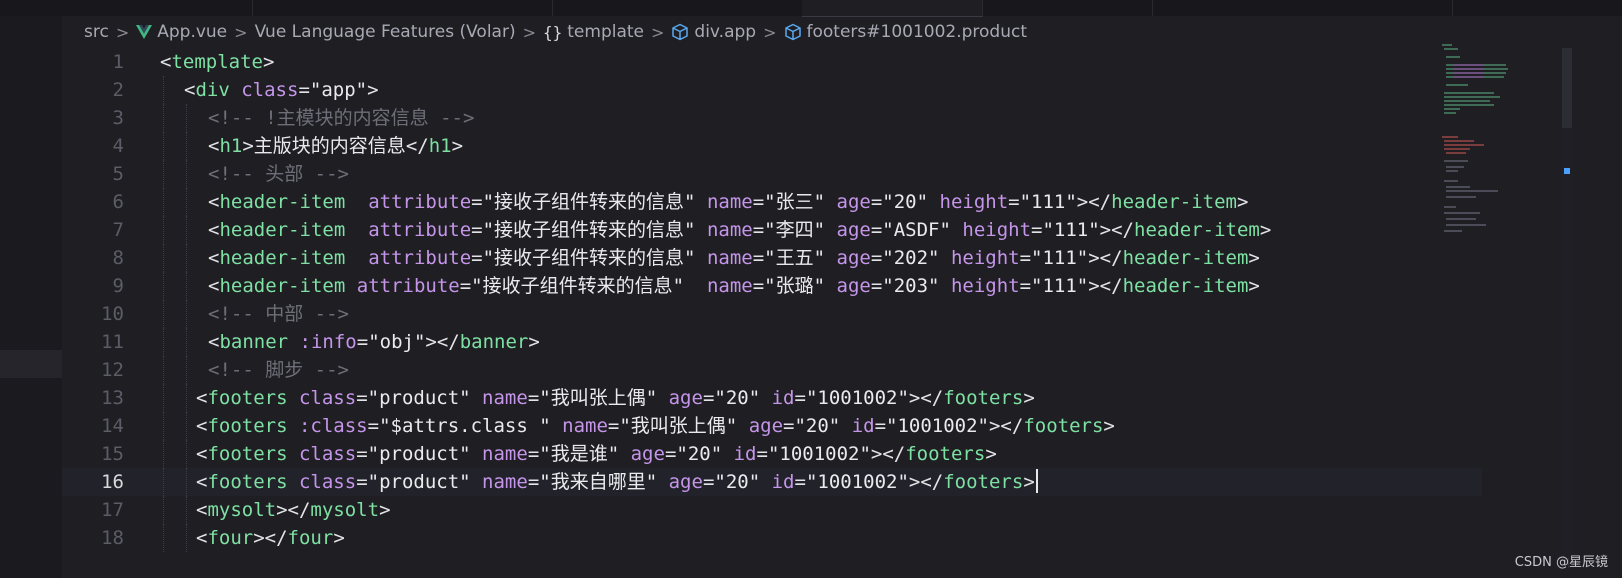 The height and width of the screenshot is (578, 1622). What do you see at coordinates (772, 118) in the screenshot?
I see `code-line: 3 <!-- !主模块的内容信息 -->` at bounding box center [772, 118].